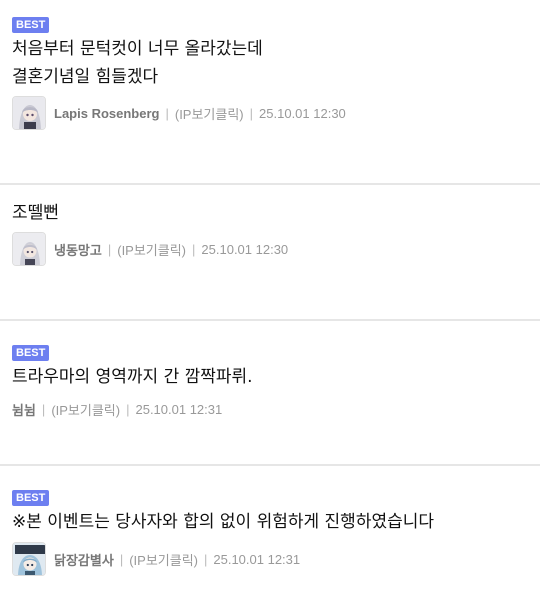  What do you see at coordinates (84, 559) in the screenshot?
I see `author-nickname: 닭장감별사` at bounding box center [84, 559].